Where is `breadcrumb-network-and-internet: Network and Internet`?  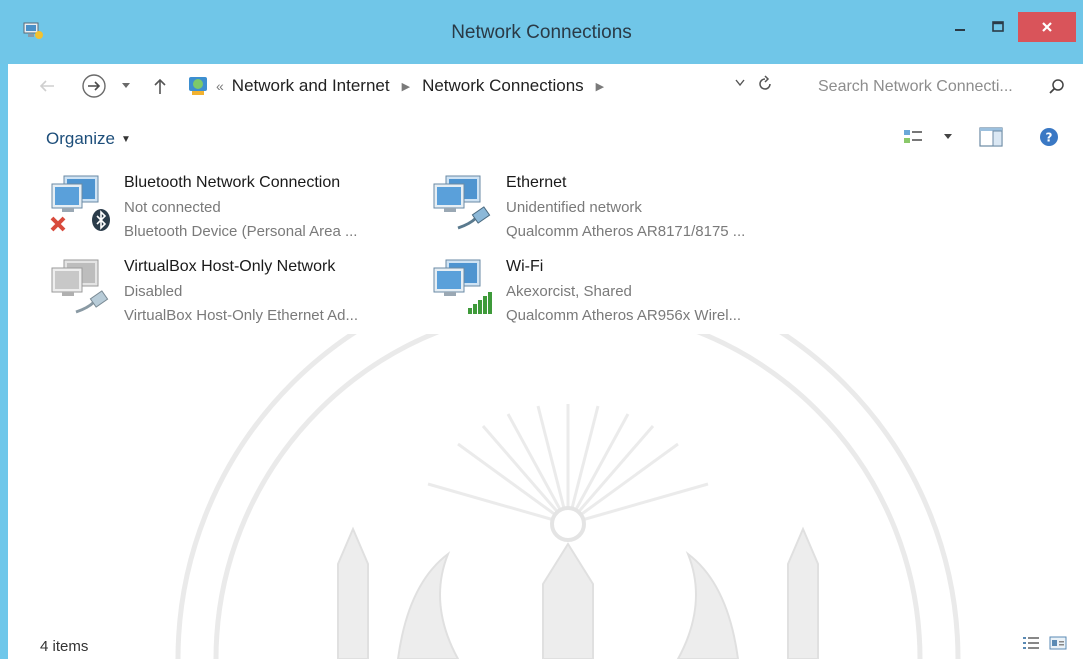
breadcrumb-network-and-internet: Network and Internet is located at coordinates (311, 86).